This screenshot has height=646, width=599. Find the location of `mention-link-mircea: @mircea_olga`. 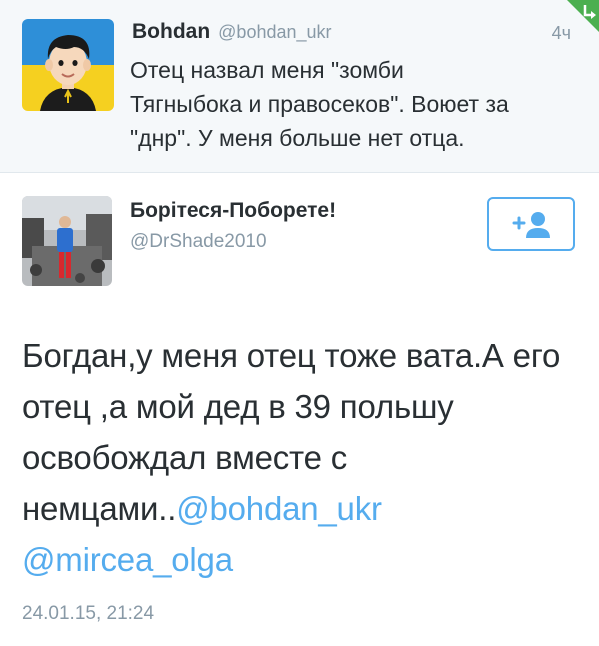

mention-link-mircea: @mircea_olga is located at coordinates (127, 559).